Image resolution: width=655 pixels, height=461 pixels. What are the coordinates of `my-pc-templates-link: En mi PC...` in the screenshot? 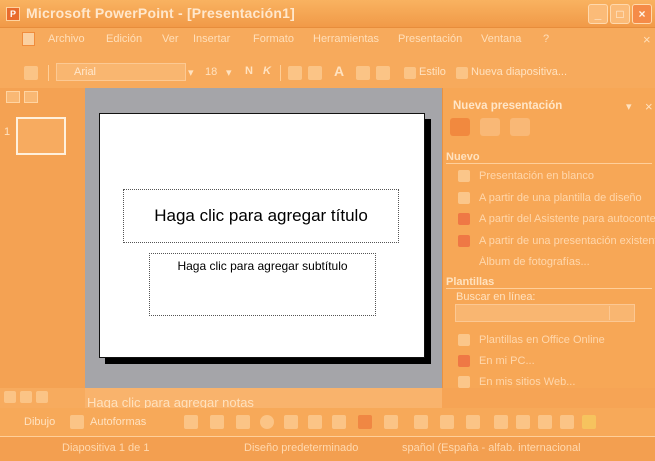 It's located at (556, 361).